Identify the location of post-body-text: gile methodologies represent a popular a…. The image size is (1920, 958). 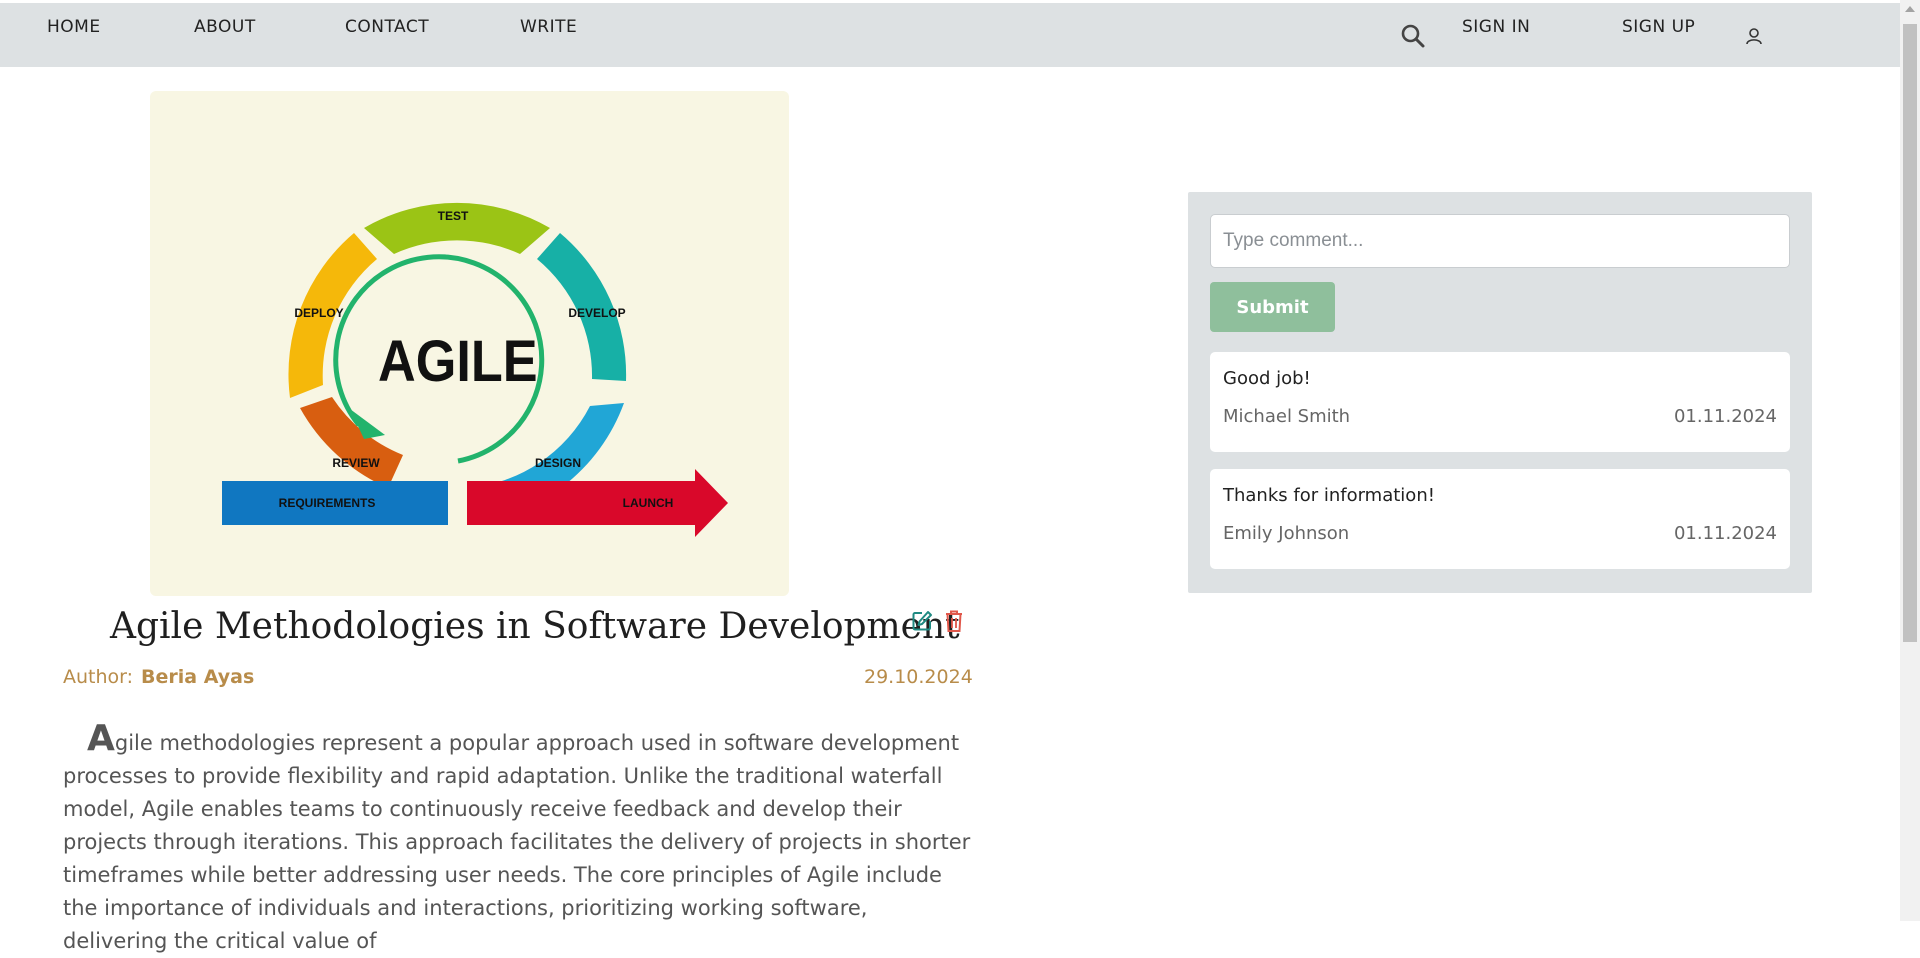
(517, 842).